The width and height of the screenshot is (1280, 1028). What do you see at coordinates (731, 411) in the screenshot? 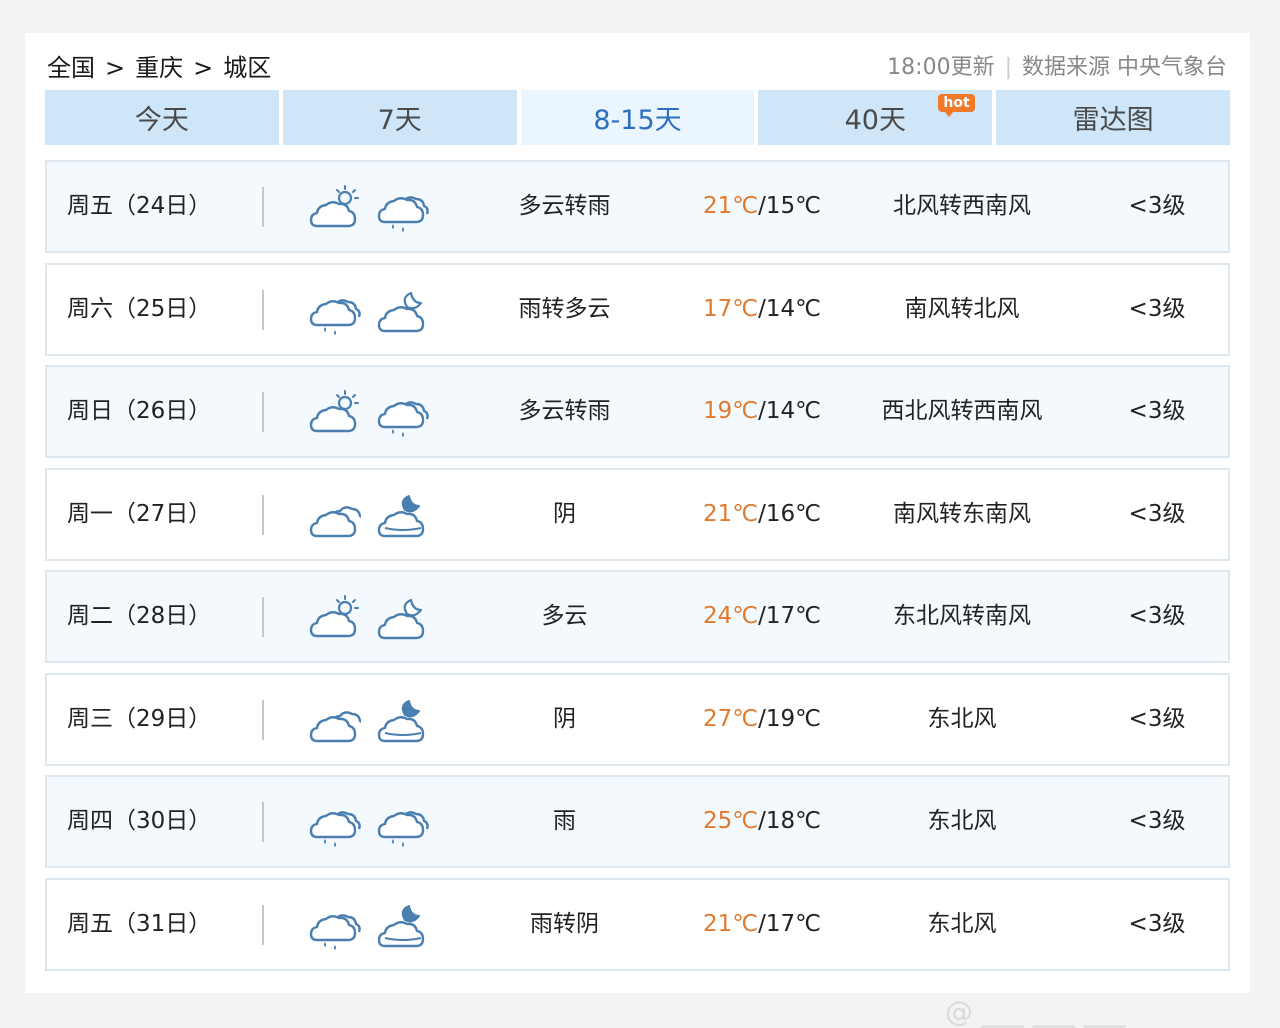
I see `high-temp: 19℃` at bounding box center [731, 411].